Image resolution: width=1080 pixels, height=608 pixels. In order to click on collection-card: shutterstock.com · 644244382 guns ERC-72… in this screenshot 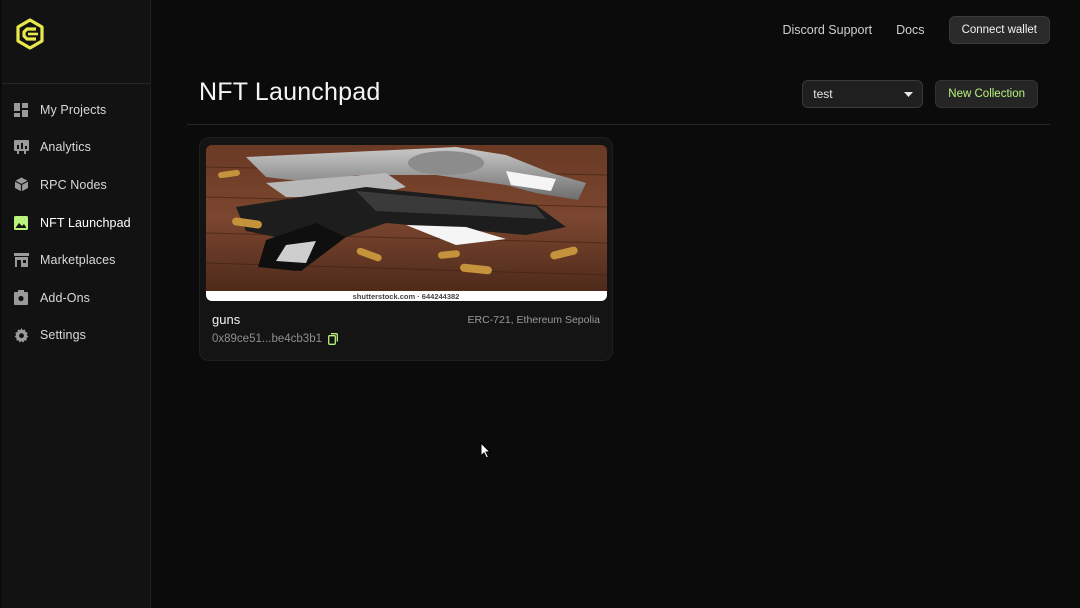, I will do `click(406, 249)`.